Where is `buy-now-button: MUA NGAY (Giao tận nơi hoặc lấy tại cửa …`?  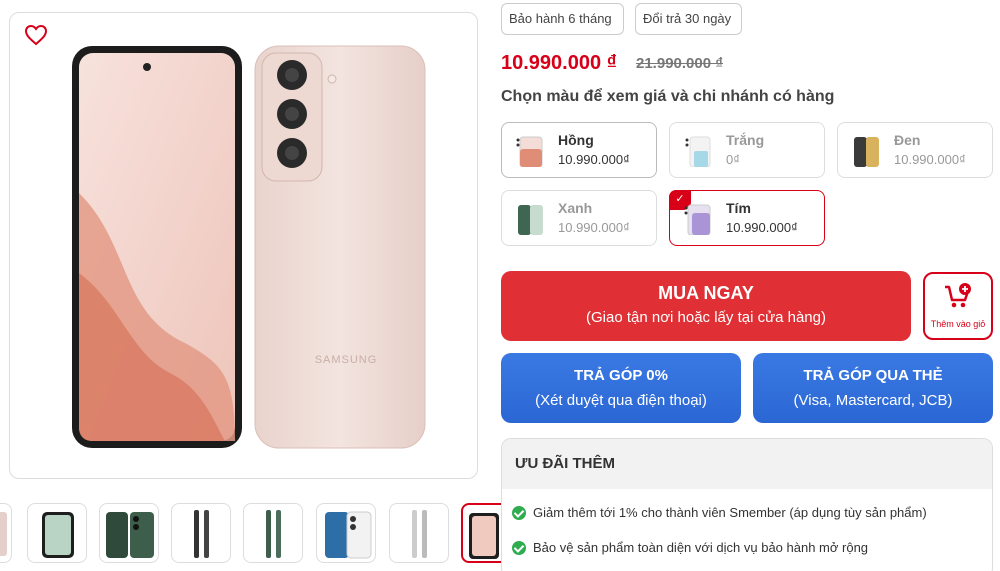 buy-now-button: MUA NGAY (Giao tận nơi hoặc lấy tại cửa … is located at coordinates (706, 306).